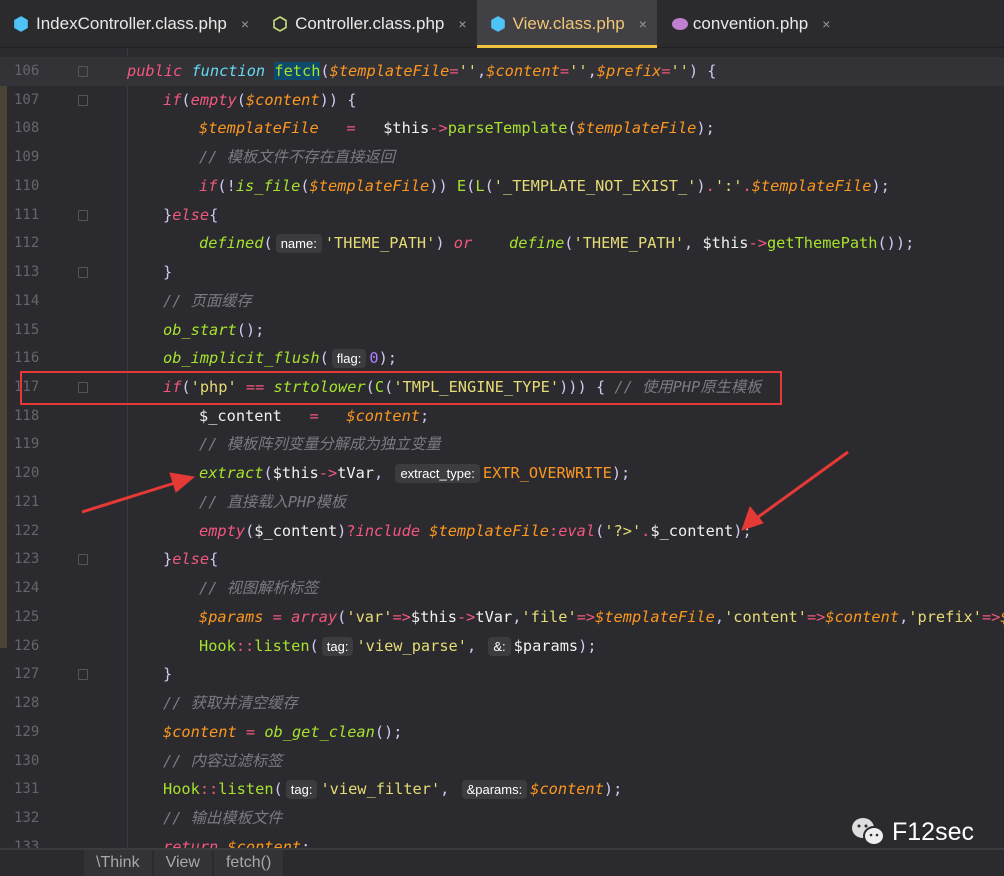 This screenshot has width=1004, height=876. Describe the element at coordinates (795, 490) in the screenshot. I see `arrow-right` at that location.